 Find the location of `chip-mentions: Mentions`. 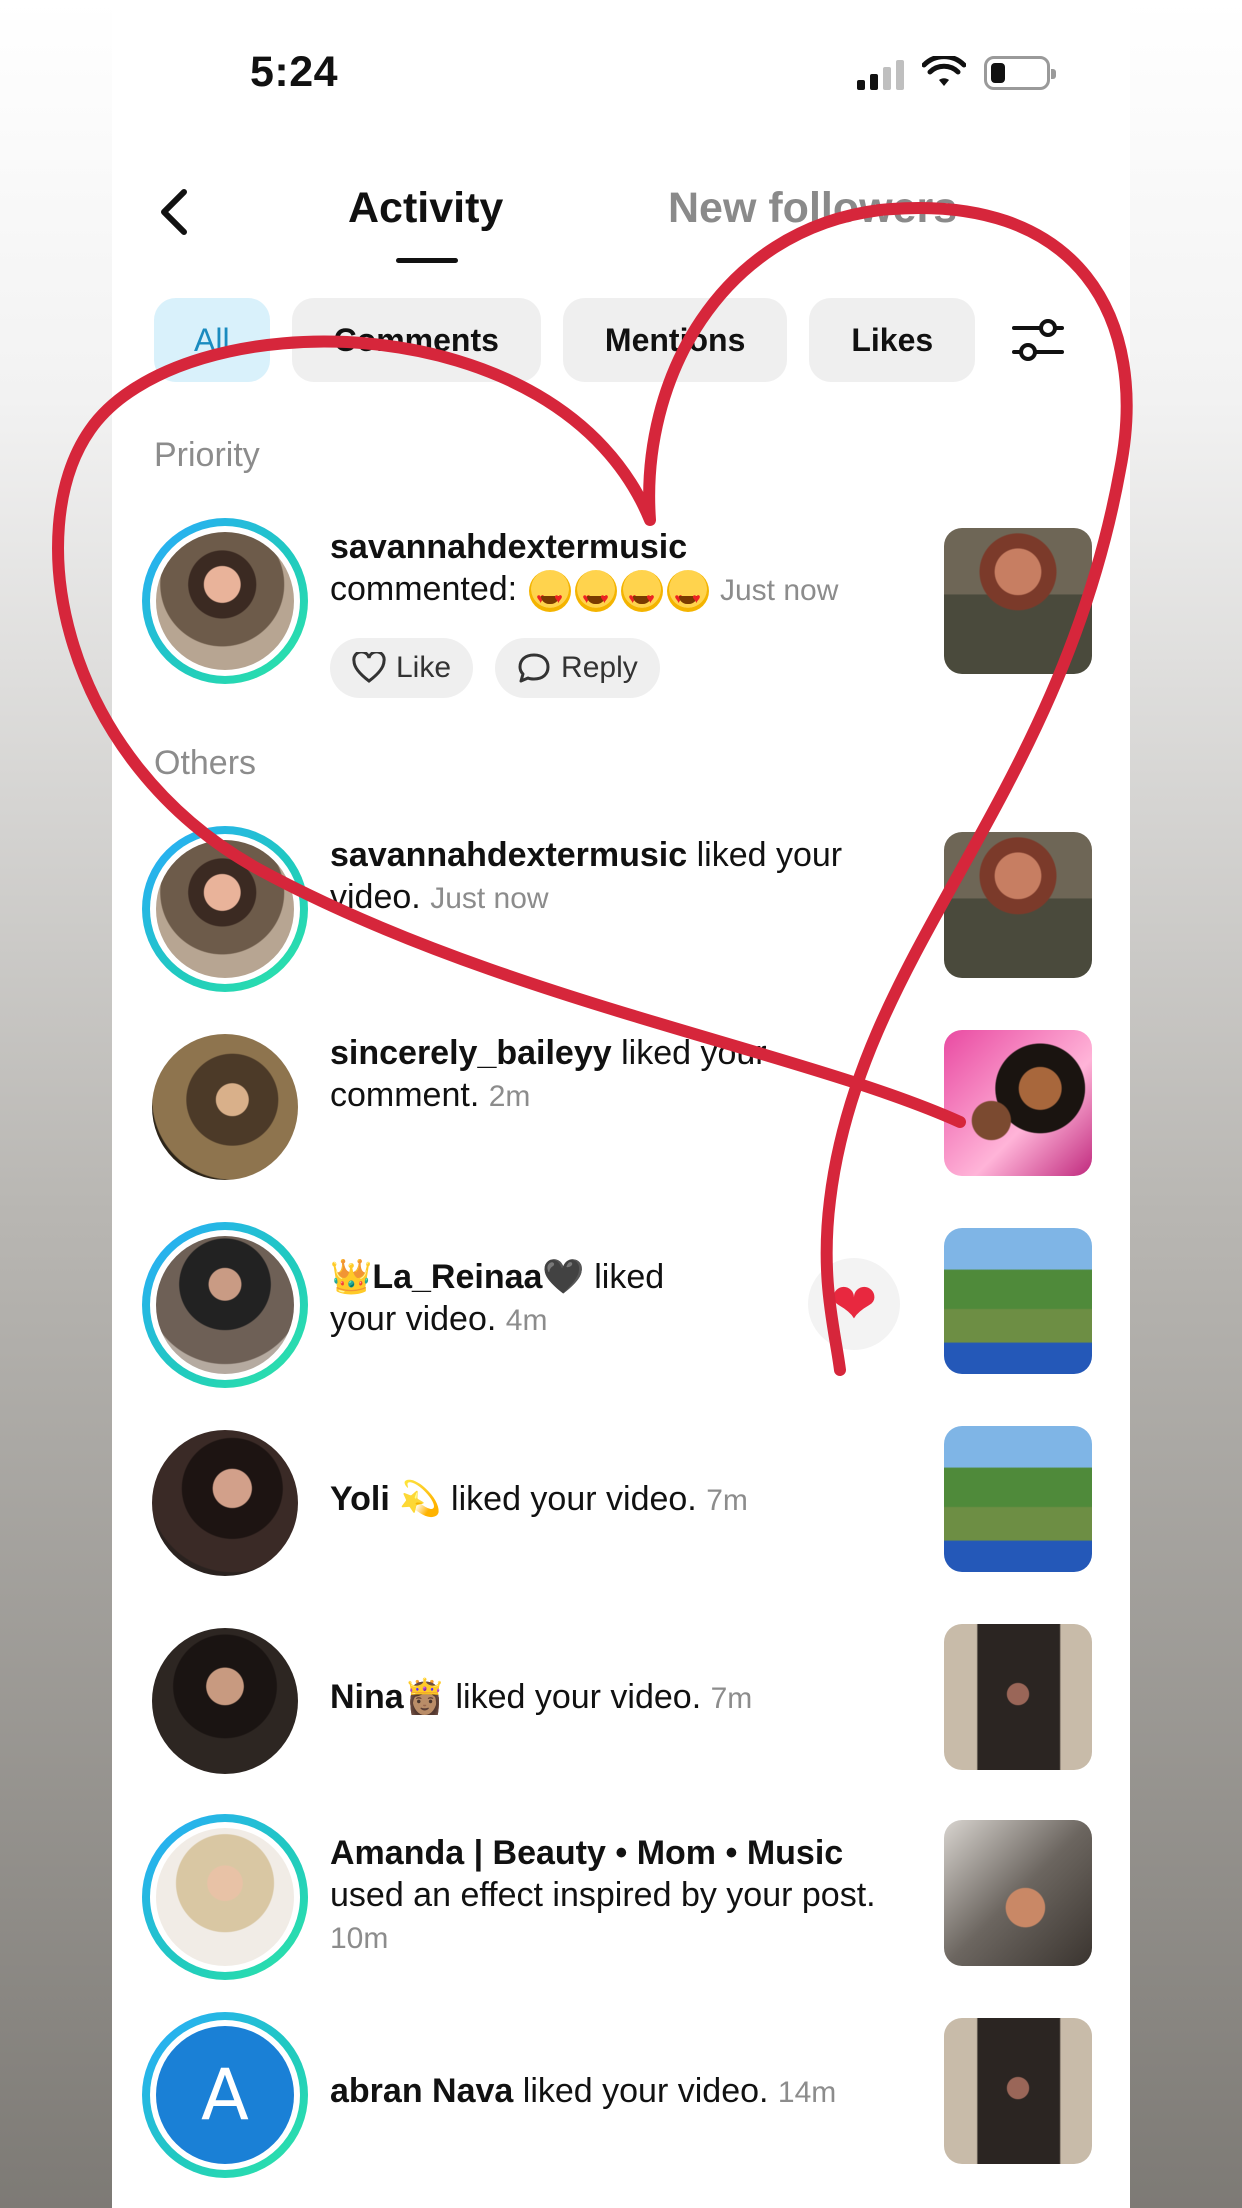

chip-mentions: Mentions is located at coordinates (675, 340).